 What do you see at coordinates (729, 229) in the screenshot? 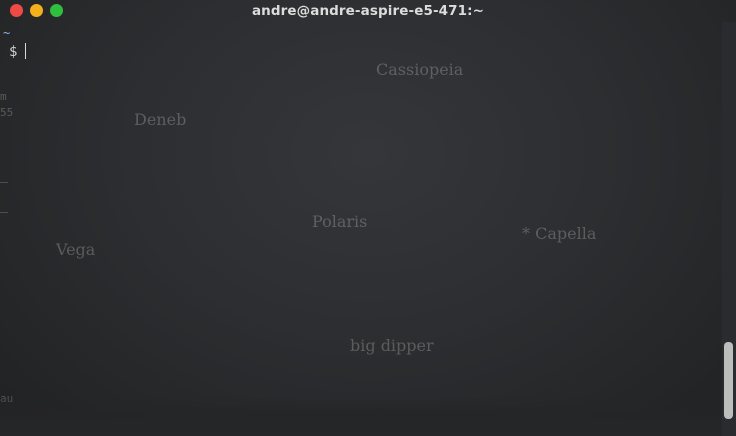
I see `scrollbar` at bounding box center [729, 229].